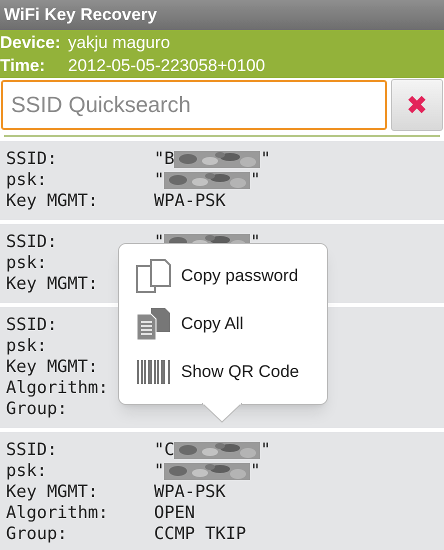  I want to click on window-title: WiFi Key Recovery, so click(80, 15).